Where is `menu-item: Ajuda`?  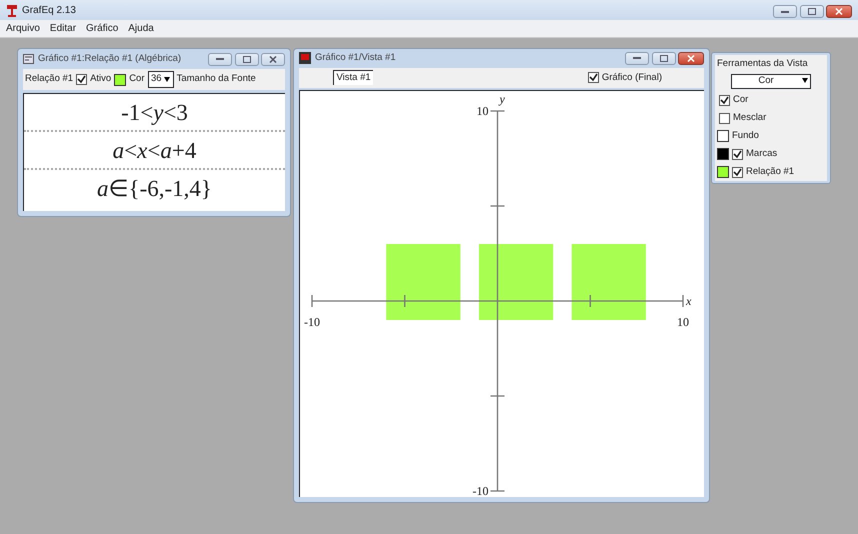
menu-item: Ajuda is located at coordinates (141, 28).